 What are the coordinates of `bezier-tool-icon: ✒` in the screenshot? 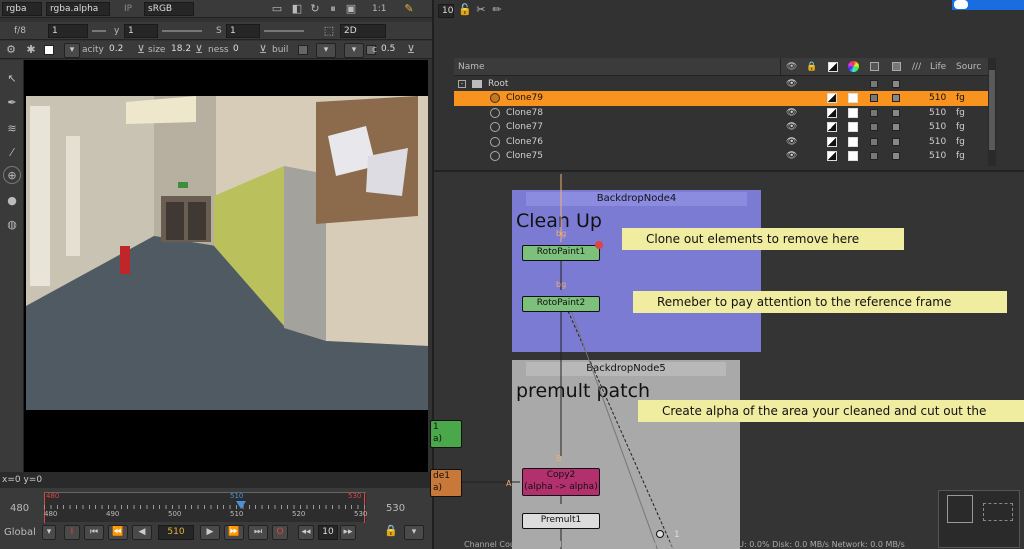 It's located at (12, 103).